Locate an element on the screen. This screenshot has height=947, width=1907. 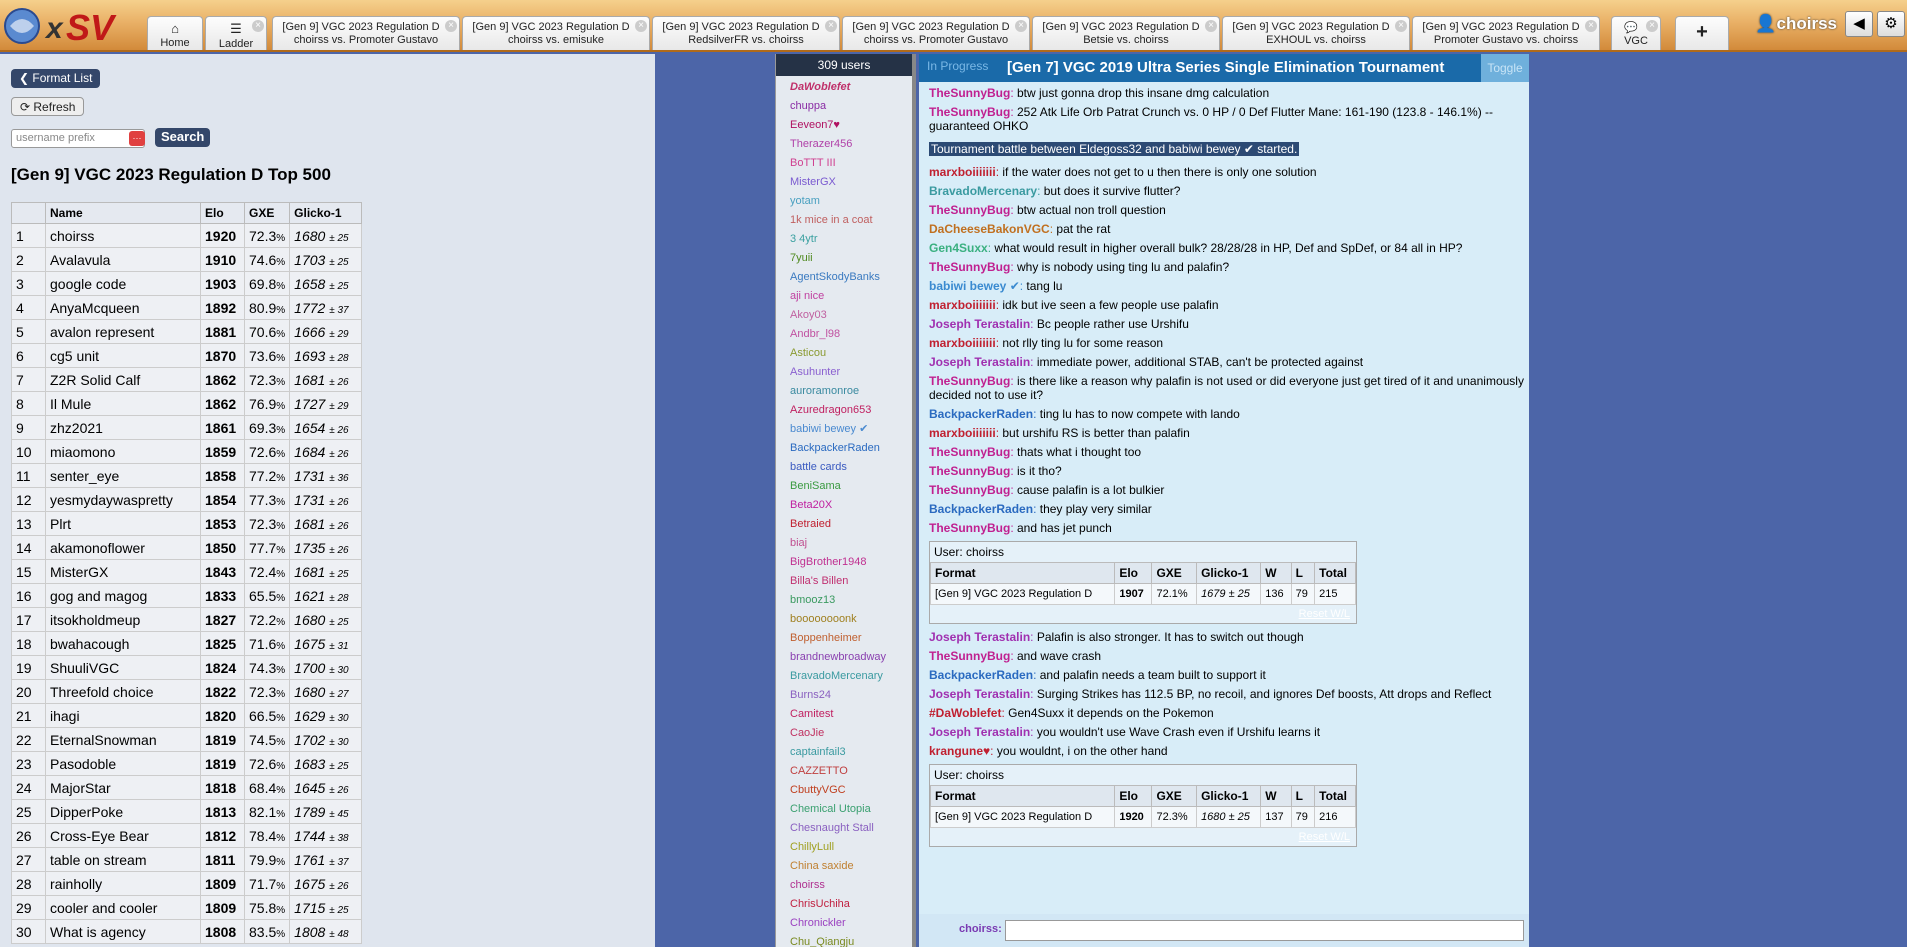
user-list-item: aji nice is located at coordinates (844, 296).